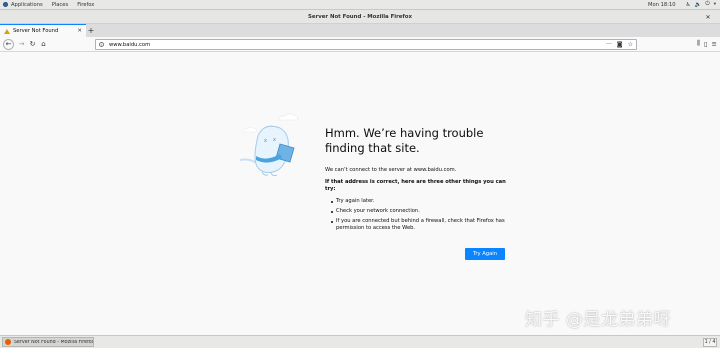  I want to click on back-button: ←, so click(8, 44).